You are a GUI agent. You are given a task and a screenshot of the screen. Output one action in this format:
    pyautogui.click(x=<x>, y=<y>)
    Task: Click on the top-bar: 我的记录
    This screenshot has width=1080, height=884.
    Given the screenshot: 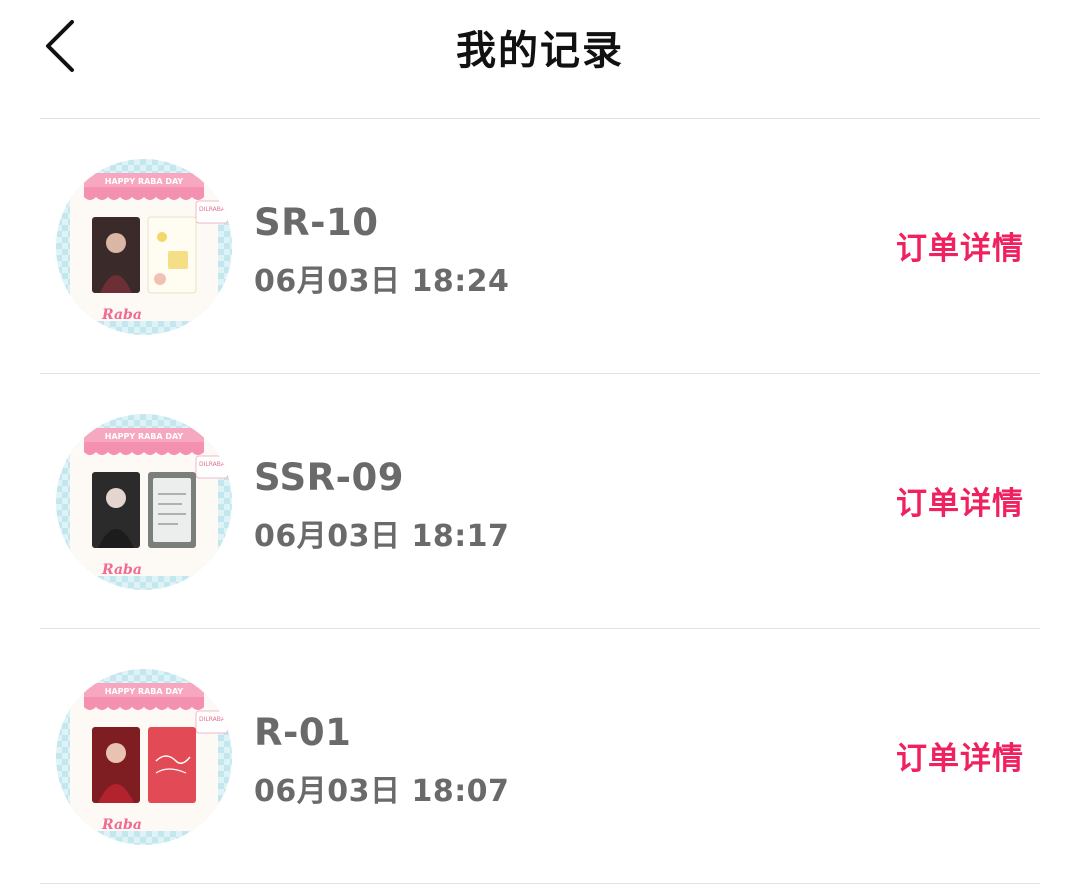 What is the action you would take?
    pyautogui.click(x=540, y=59)
    